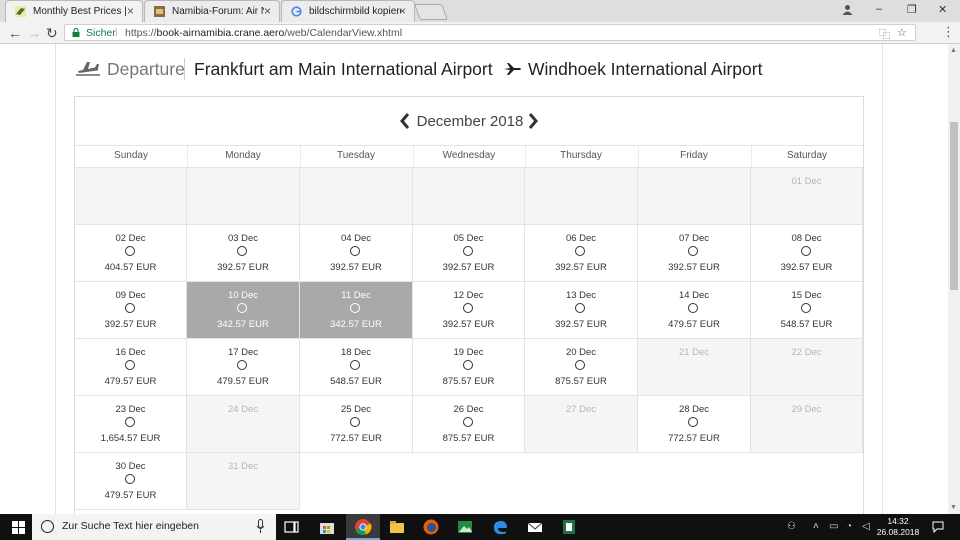 The width and height of the screenshot is (960, 540). I want to click on system-clock: 14:32 26.08.2018, so click(898, 527).